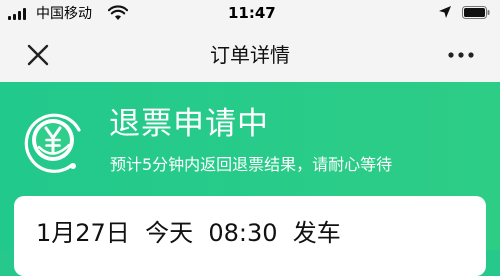 Image resolution: width=500 pixels, height=276 pixels. I want to click on carrier-name: 中国移动, so click(64, 14).